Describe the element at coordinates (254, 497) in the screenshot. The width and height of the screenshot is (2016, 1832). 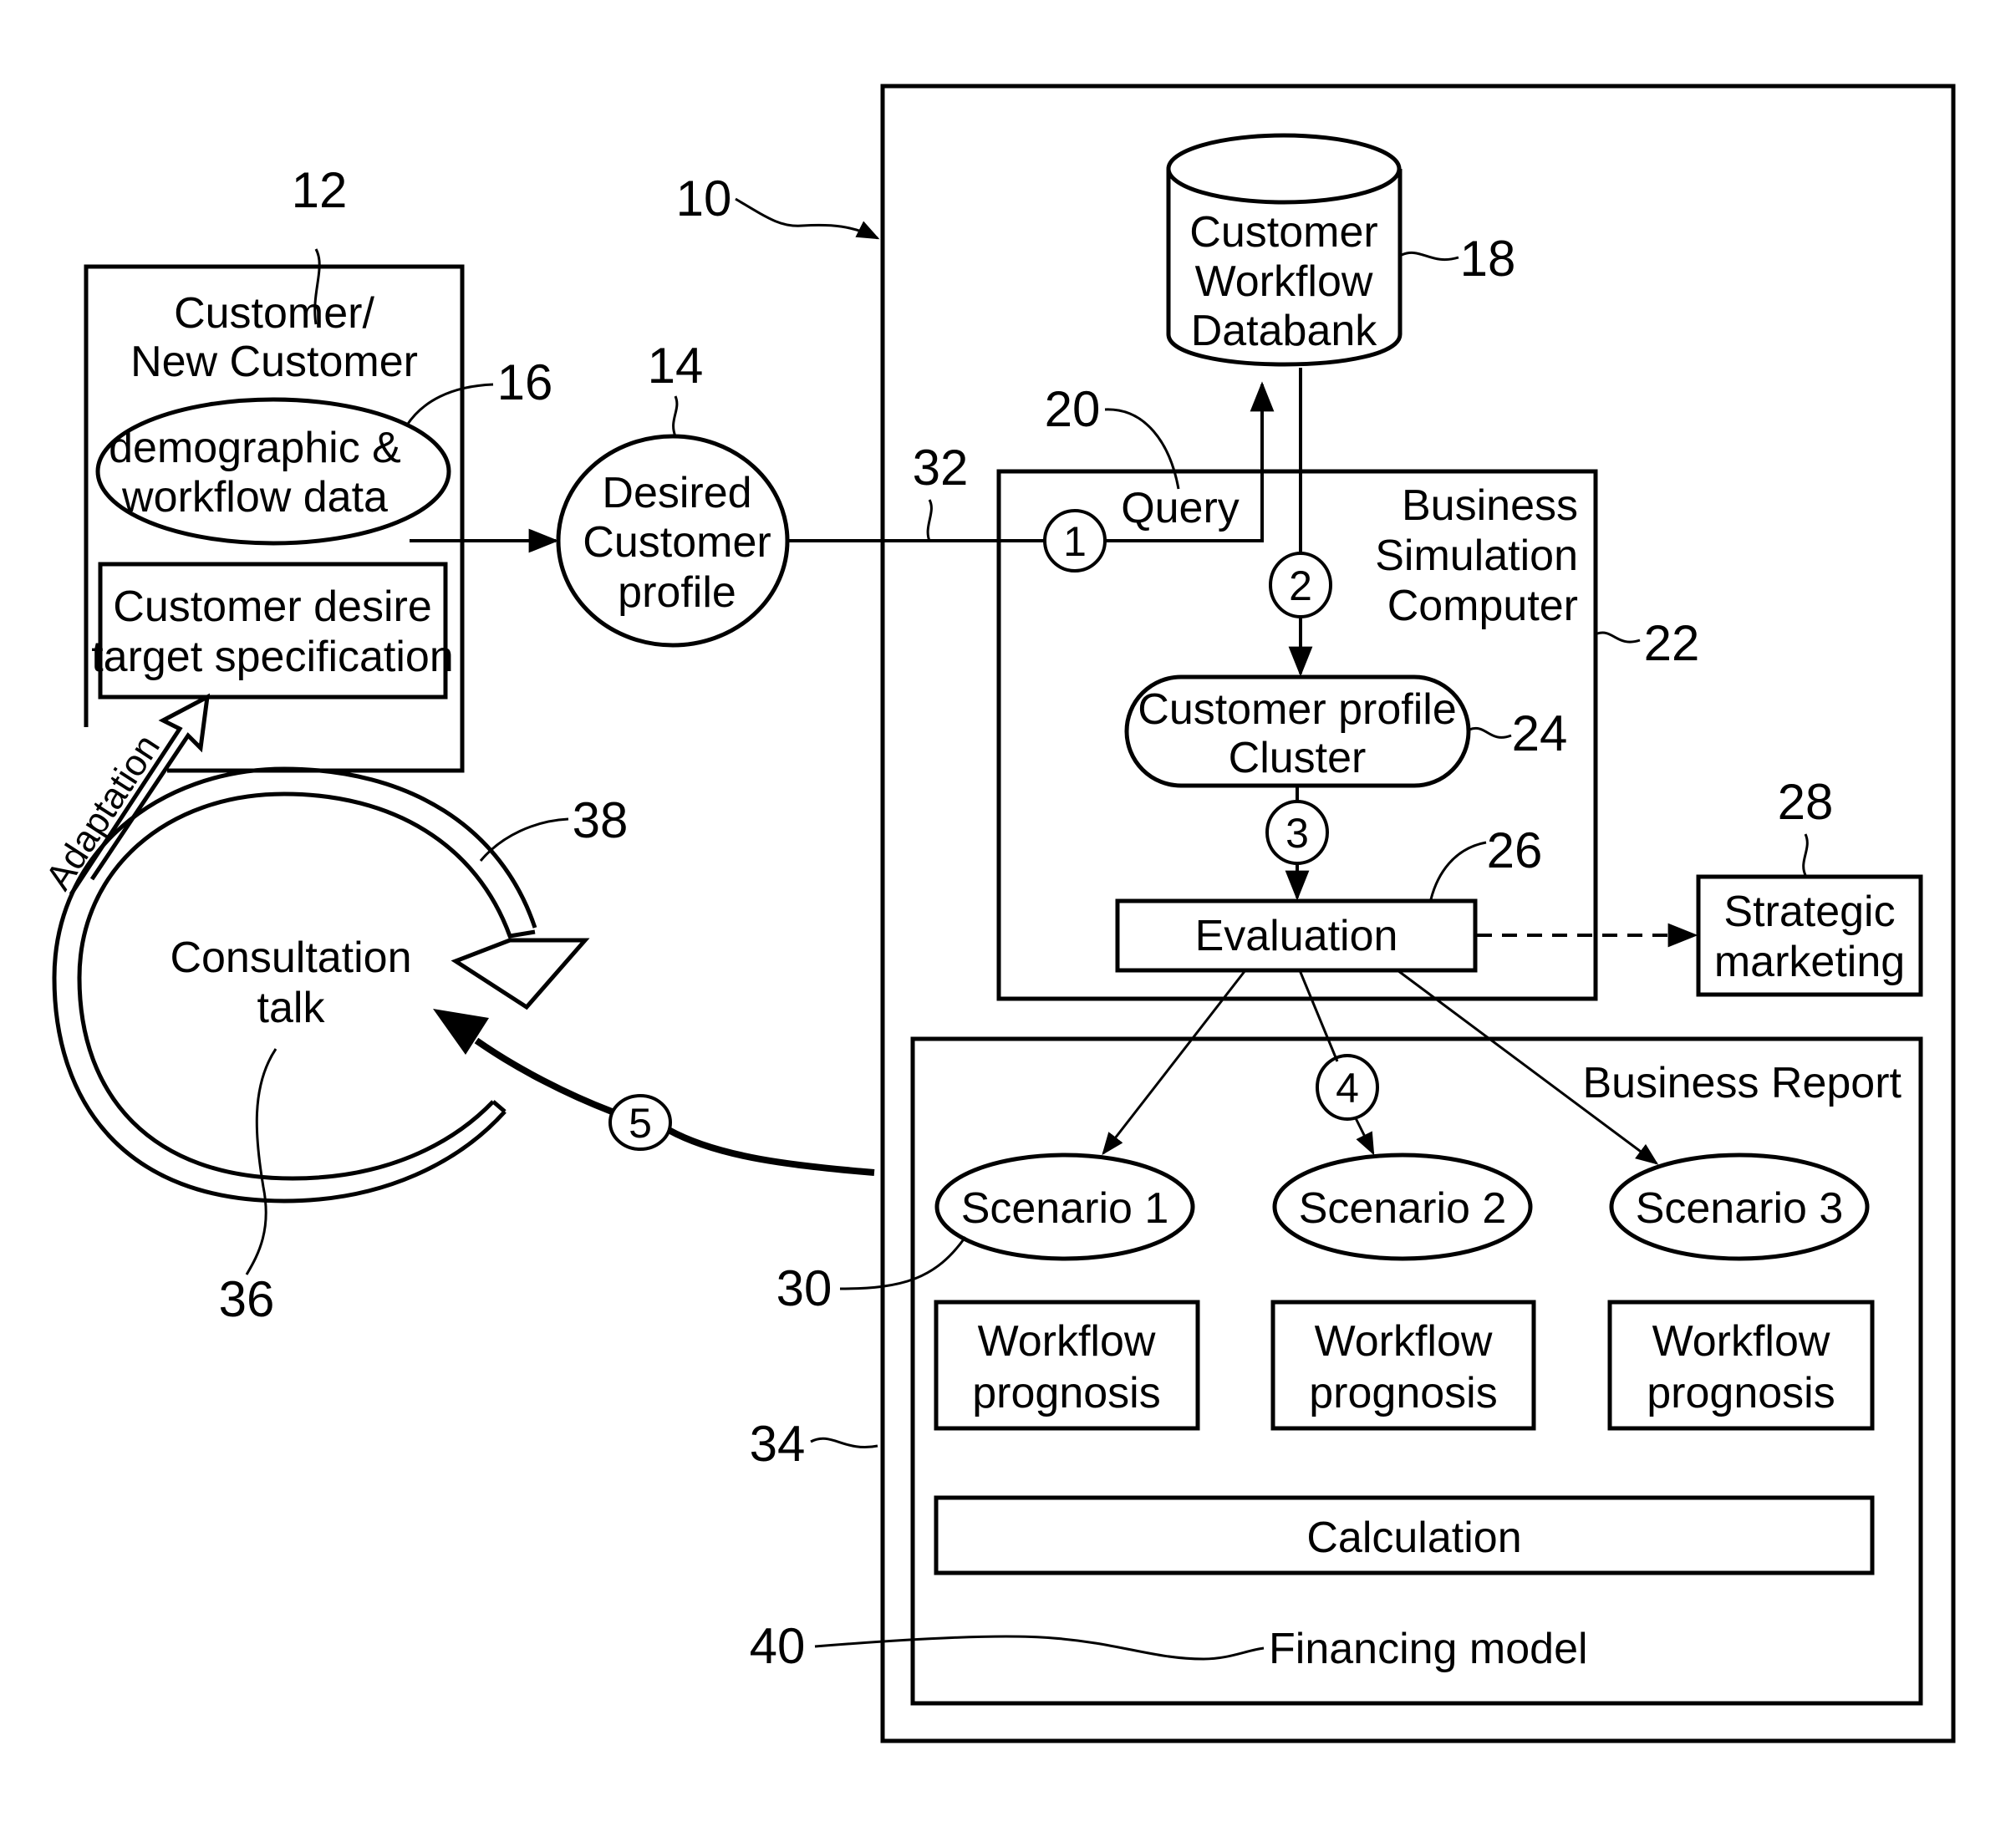
I see `demographic-line2: workflow data` at that location.